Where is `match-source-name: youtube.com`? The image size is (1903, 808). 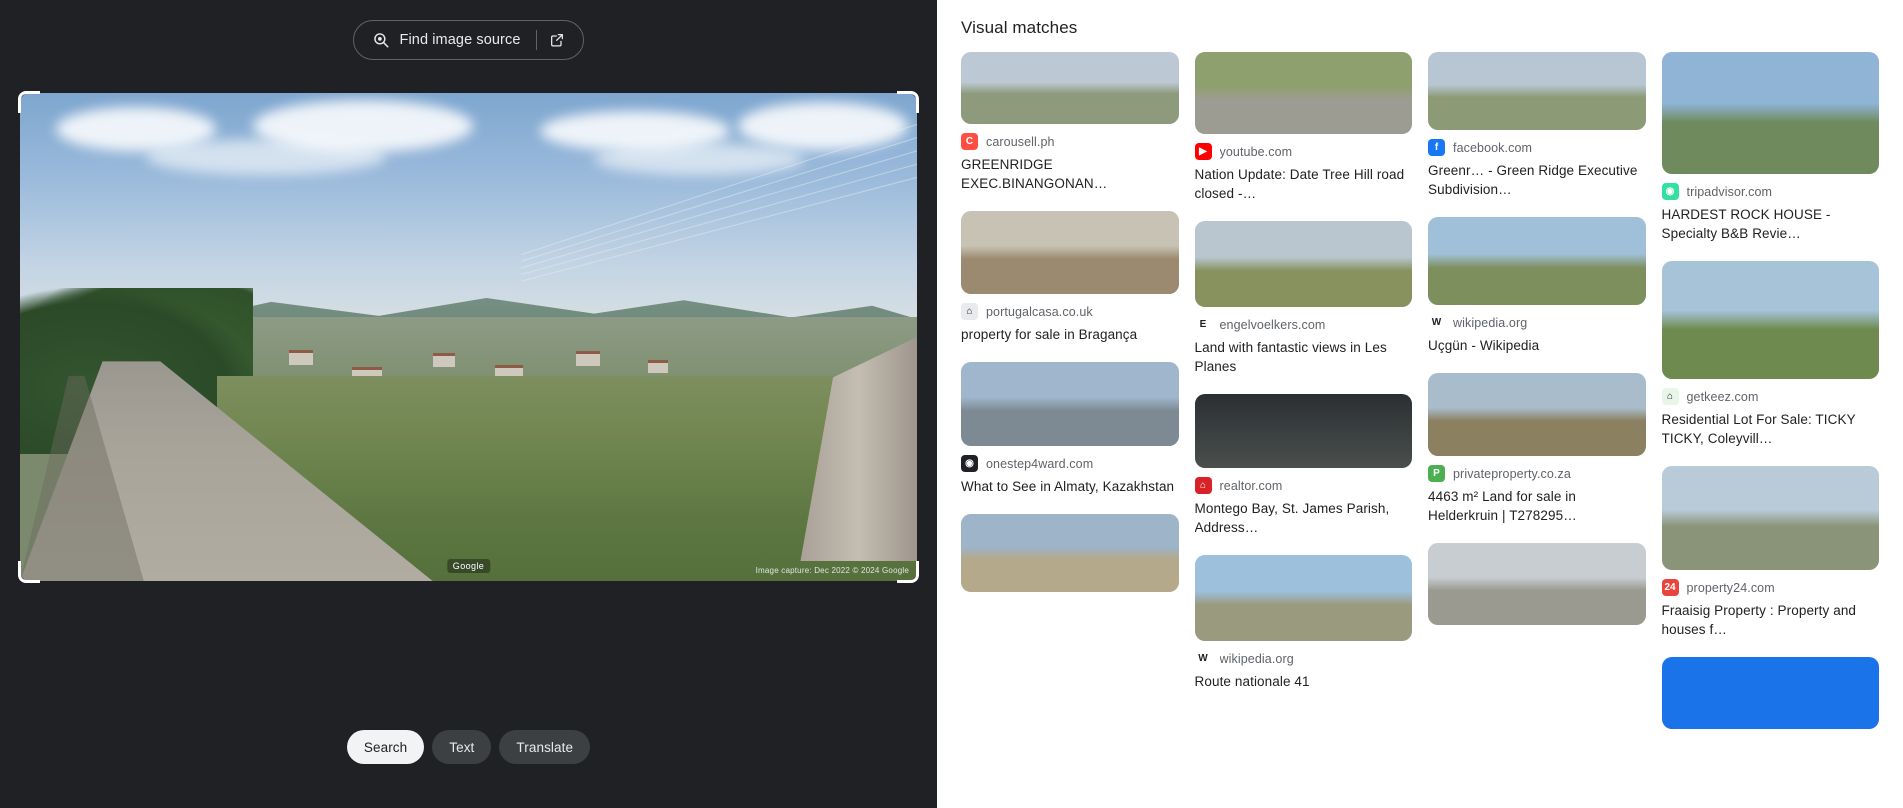 match-source-name: youtube.com is located at coordinates (1256, 151).